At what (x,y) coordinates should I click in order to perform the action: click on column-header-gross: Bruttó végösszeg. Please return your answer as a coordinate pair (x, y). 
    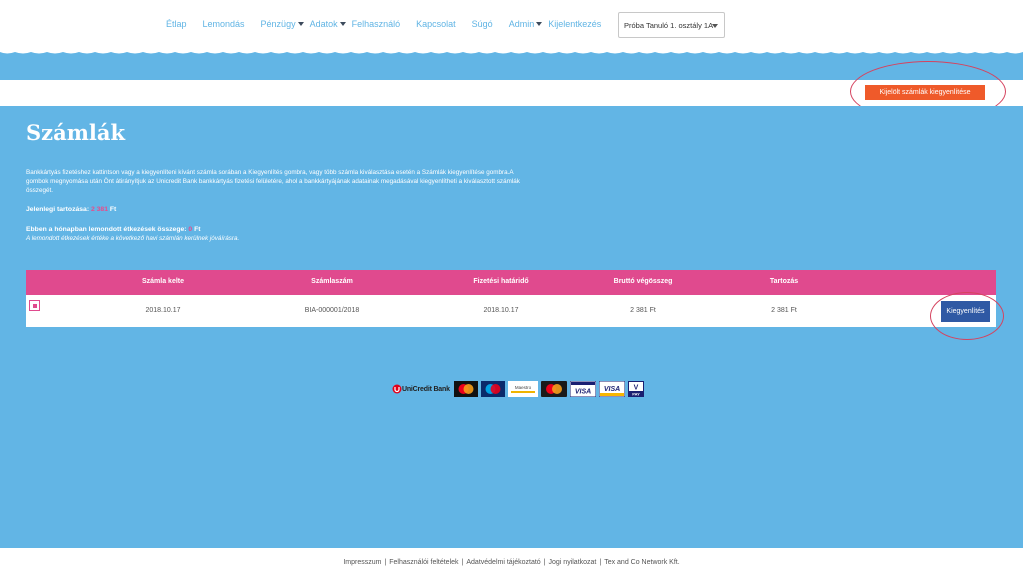
    Looking at the image, I should click on (643, 281).